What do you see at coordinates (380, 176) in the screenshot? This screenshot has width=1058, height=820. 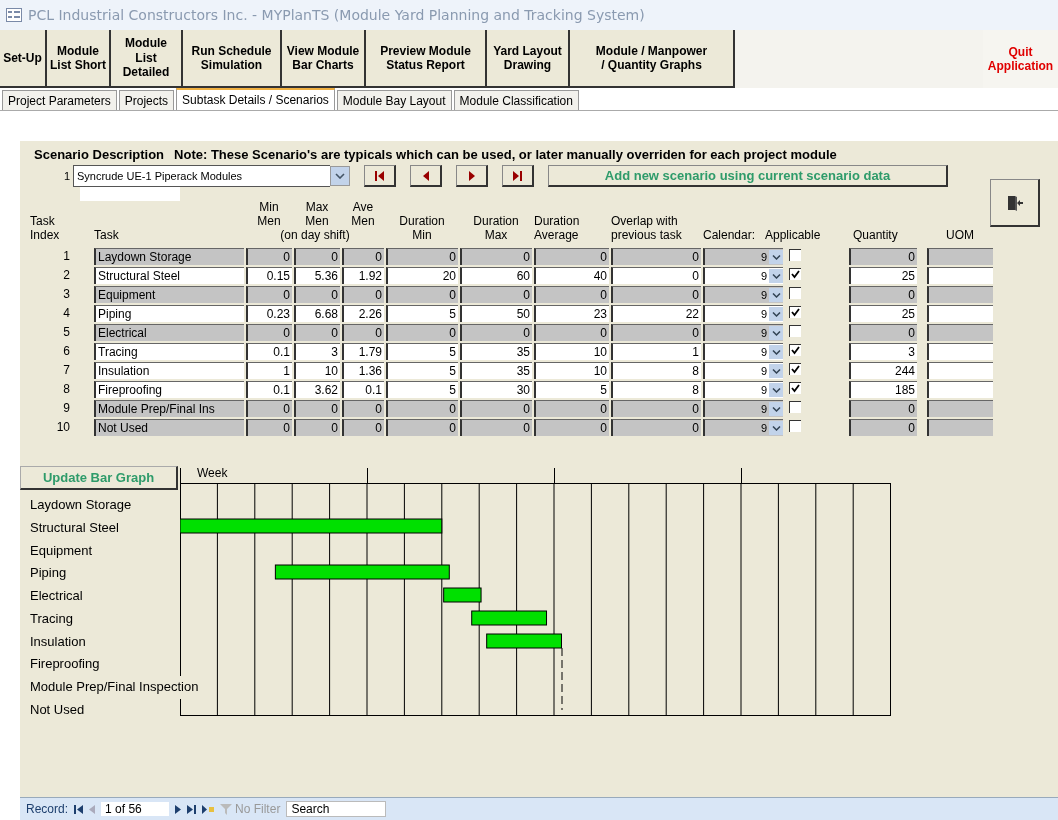 I see `first-record-button` at bounding box center [380, 176].